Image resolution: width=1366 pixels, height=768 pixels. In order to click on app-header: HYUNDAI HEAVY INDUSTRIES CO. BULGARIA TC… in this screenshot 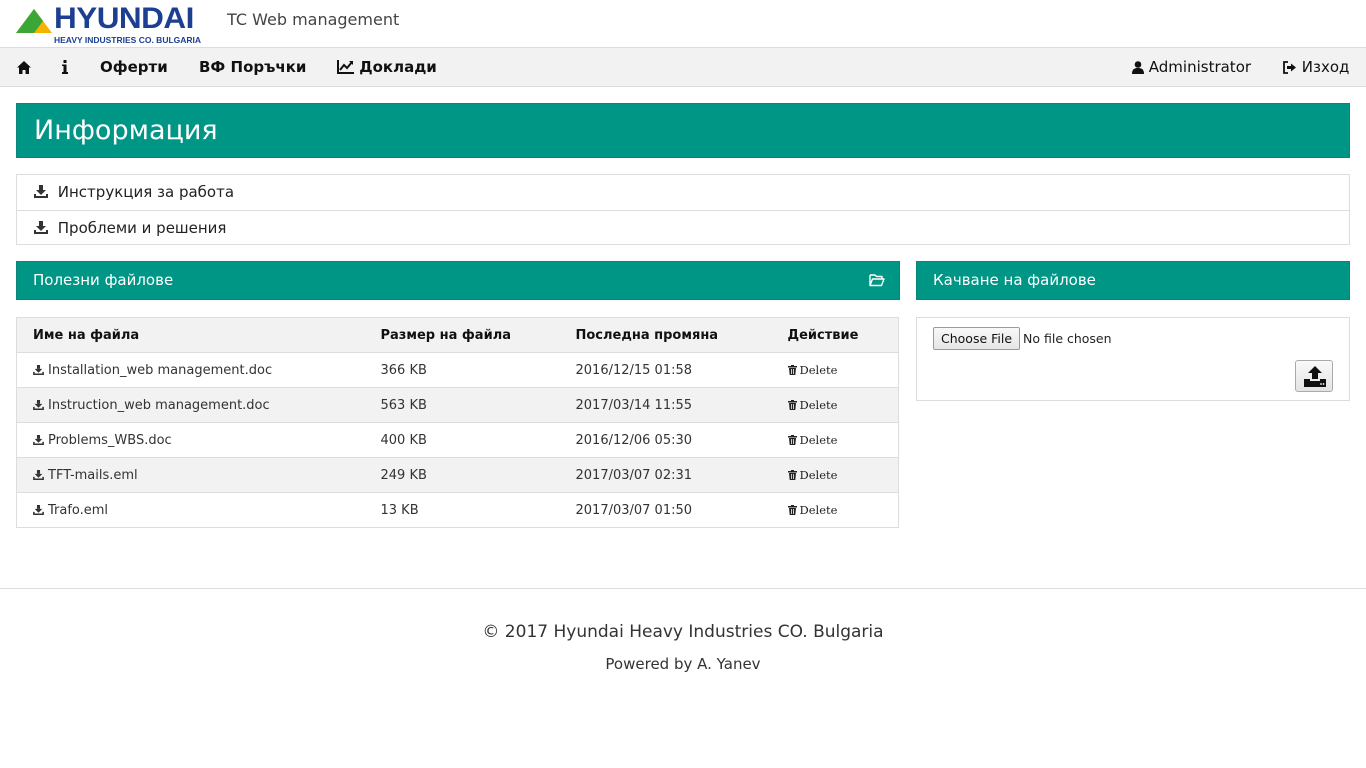, I will do `click(683, 23)`.